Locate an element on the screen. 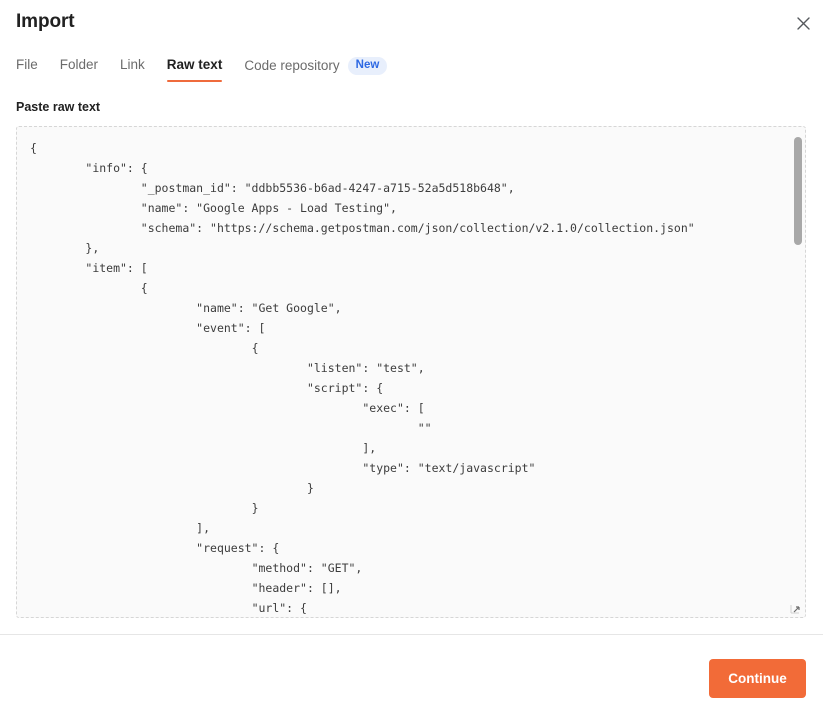 The width and height of the screenshot is (823, 717). tab-label: Folder is located at coordinates (79, 64).